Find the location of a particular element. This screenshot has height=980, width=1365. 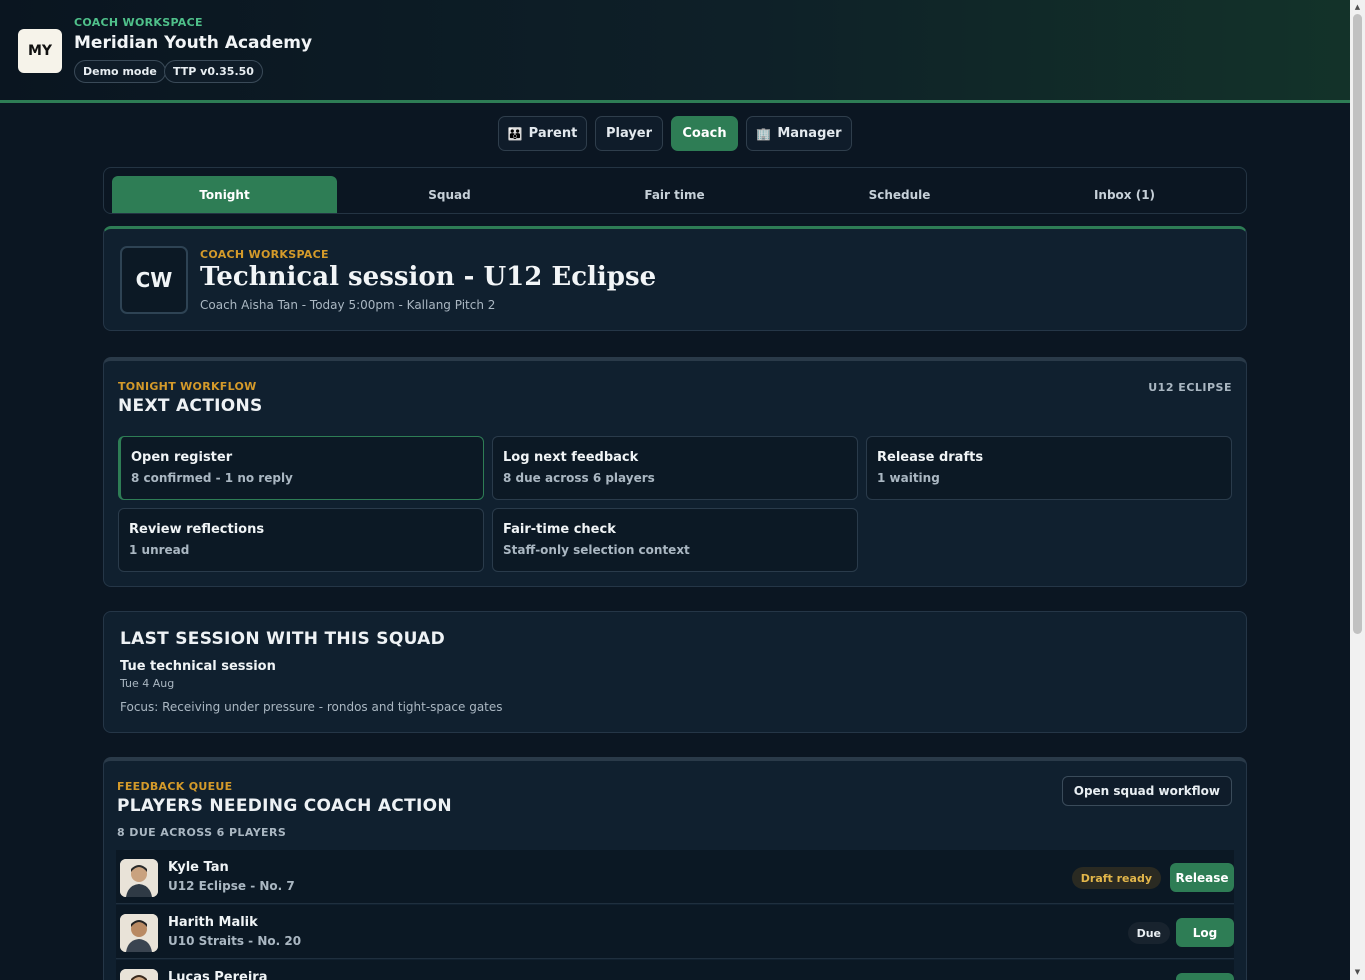

last-session-title: LAST SESSION WITH THIS SQUAD is located at coordinates (283, 639).